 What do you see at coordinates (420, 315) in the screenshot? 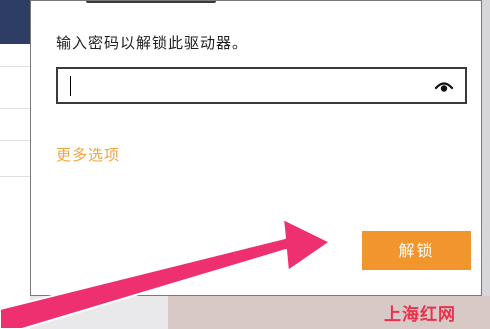
I see `watermark: 上海红网` at bounding box center [420, 315].